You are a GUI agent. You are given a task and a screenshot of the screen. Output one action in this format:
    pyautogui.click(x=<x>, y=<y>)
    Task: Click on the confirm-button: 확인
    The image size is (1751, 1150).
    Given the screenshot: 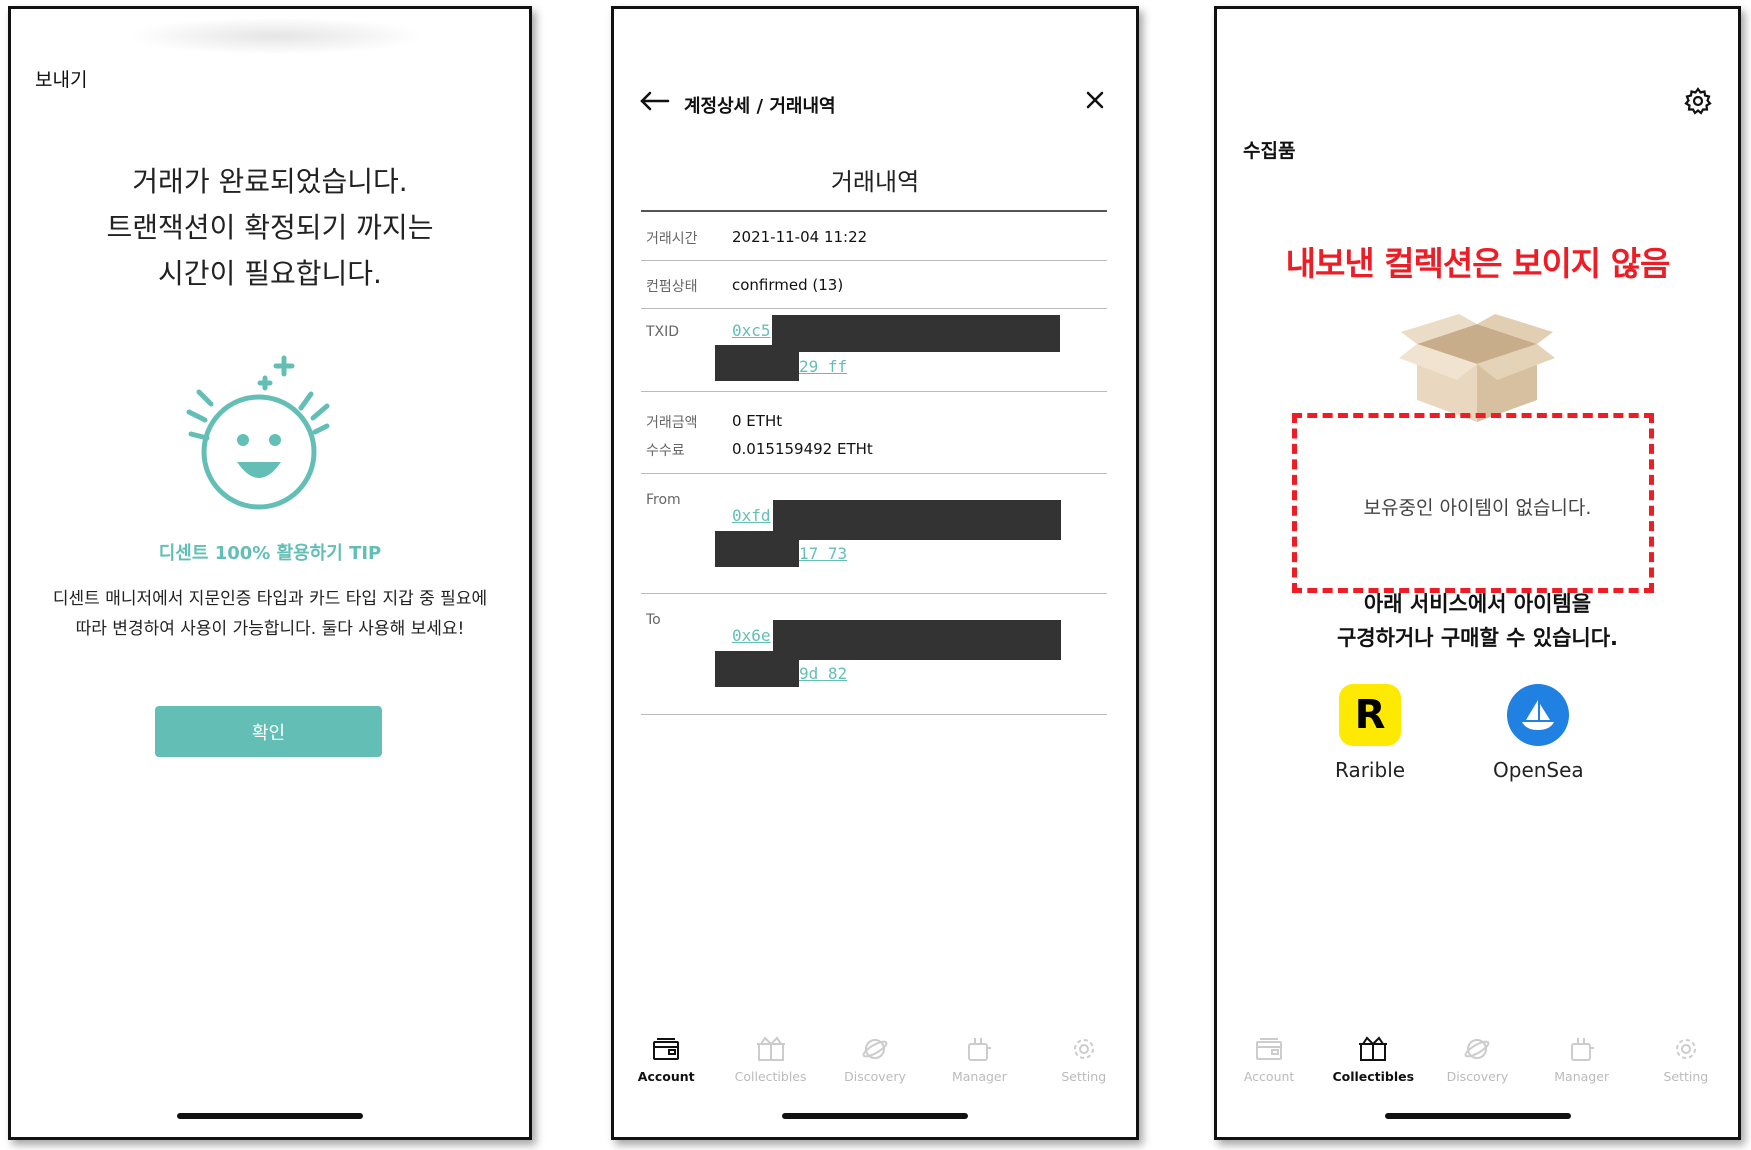 What is the action you would take?
    pyautogui.click(x=268, y=731)
    